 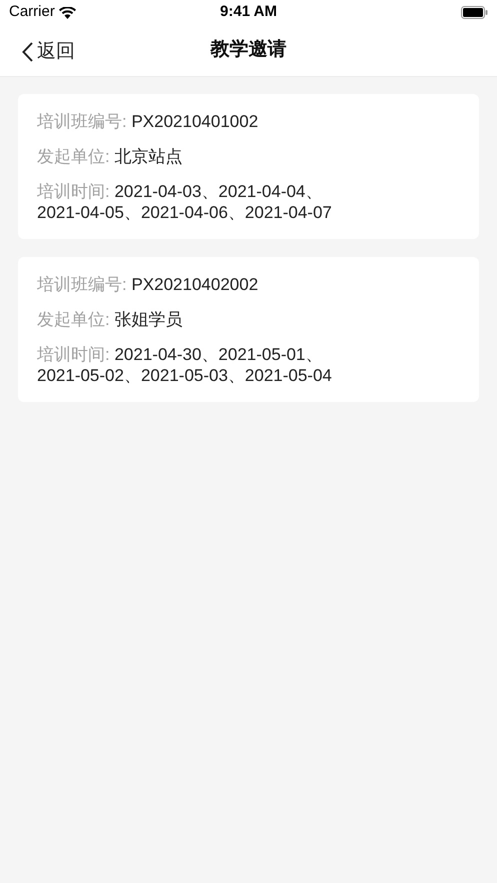 I want to click on field-row: 发起单位: 张姐学员, so click(x=109, y=319).